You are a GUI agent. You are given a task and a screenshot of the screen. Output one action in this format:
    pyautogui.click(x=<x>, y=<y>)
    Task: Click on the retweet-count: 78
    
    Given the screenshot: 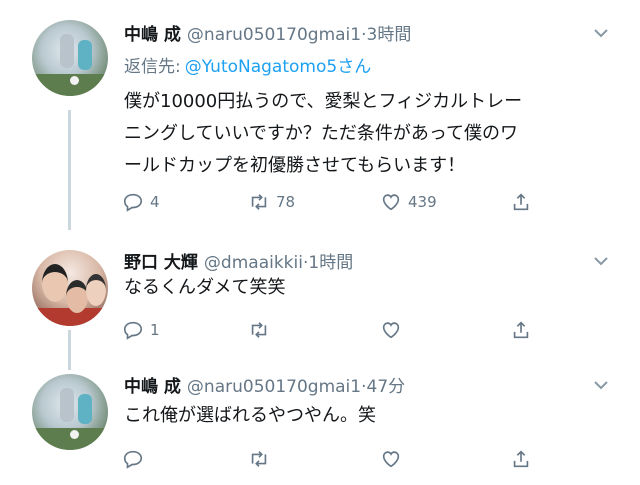 What is the action you would take?
    pyautogui.click(x=286, y=202)
    